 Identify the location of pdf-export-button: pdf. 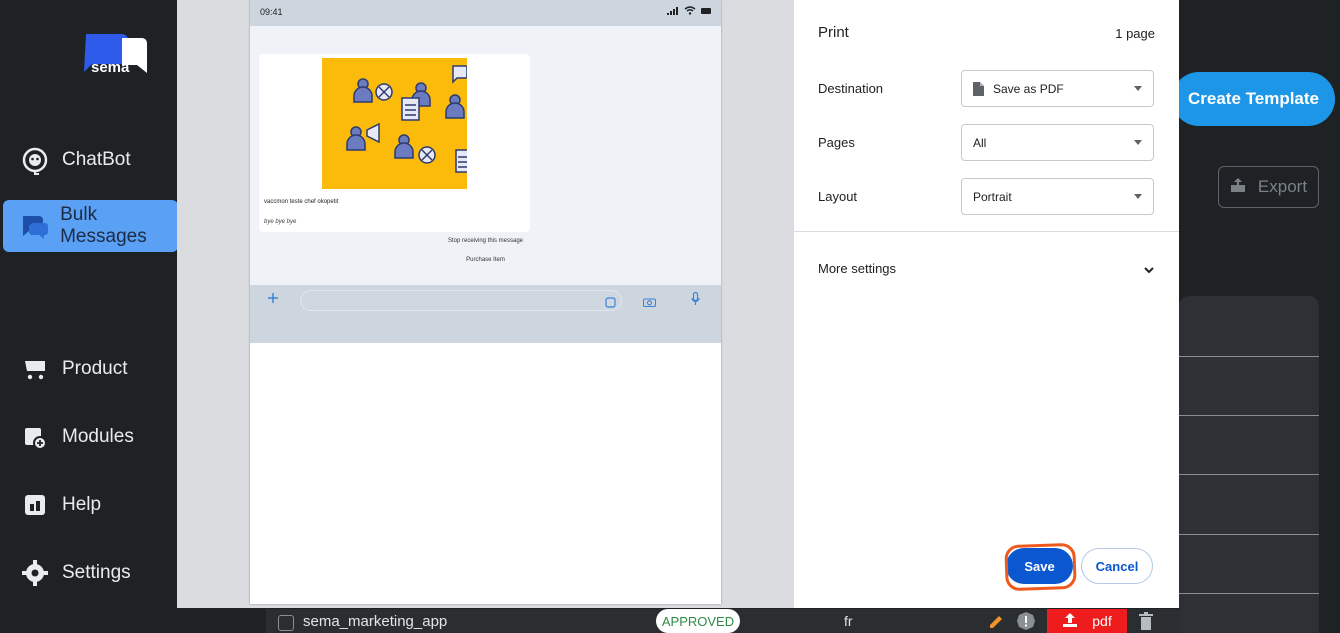
(1087, 621).